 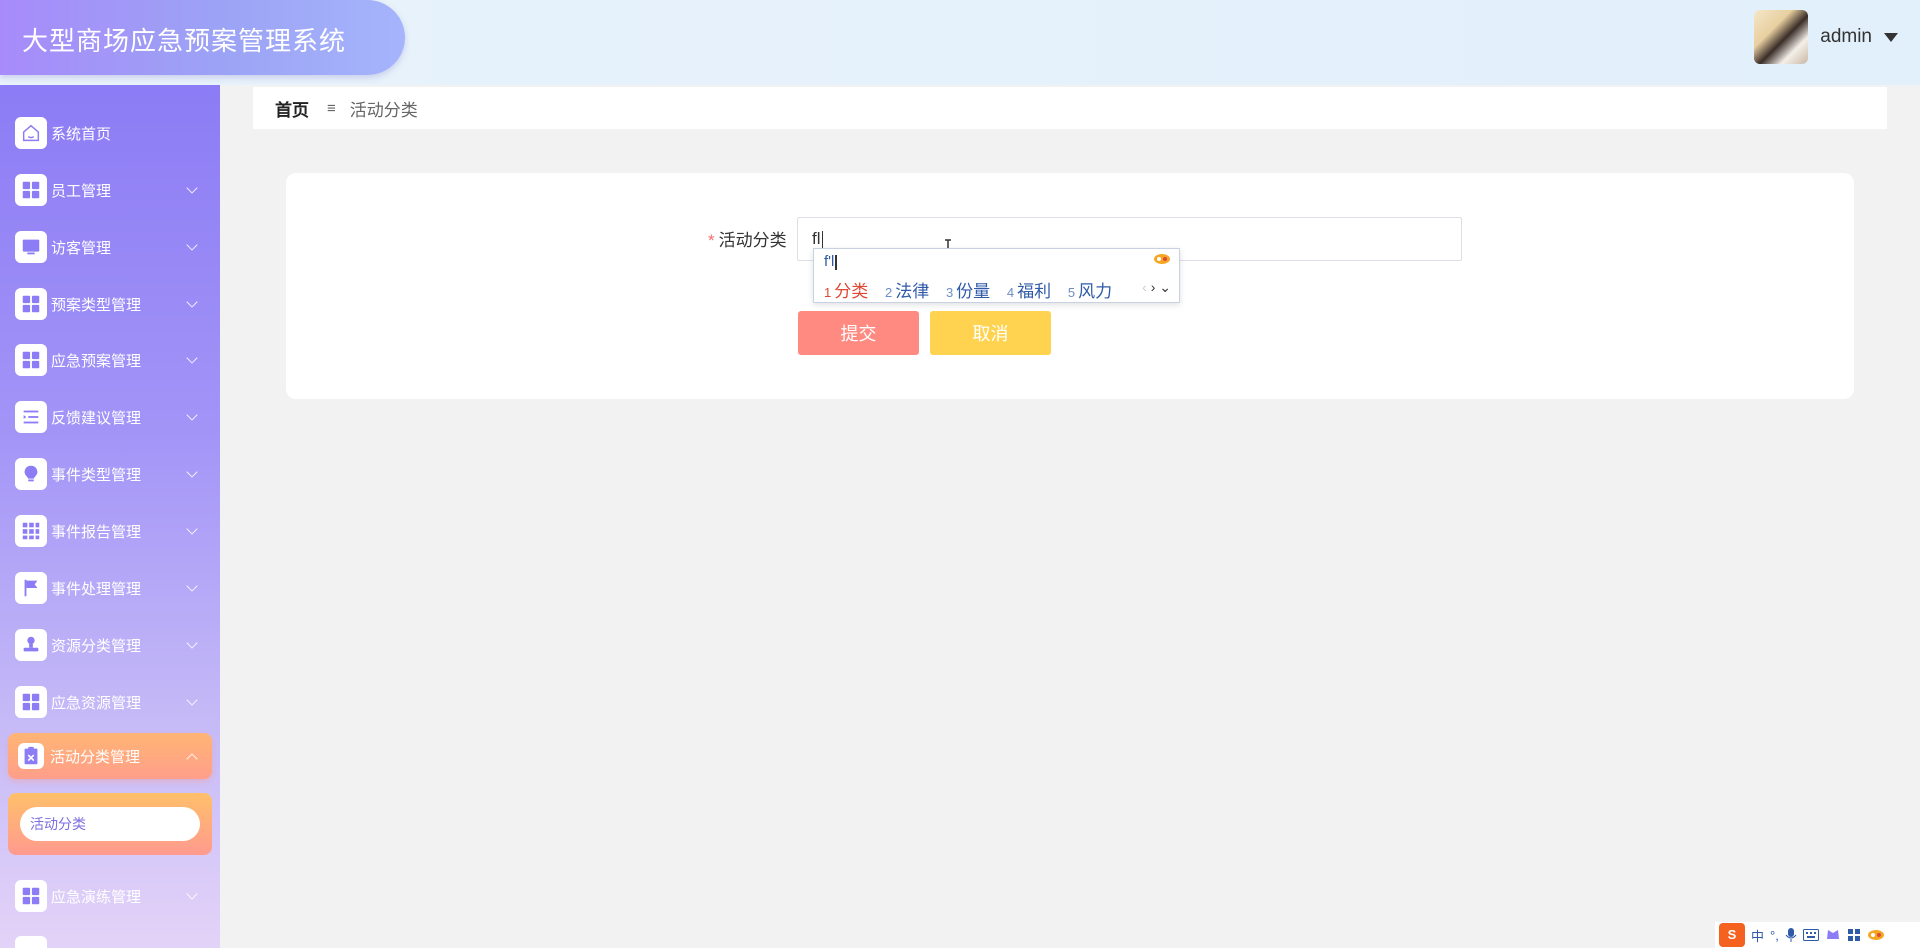 What do you see at coordinates (1732, 935) in the screenshot?
I see `sogou-logo-icon: S` at bounding box center [1732, 935].